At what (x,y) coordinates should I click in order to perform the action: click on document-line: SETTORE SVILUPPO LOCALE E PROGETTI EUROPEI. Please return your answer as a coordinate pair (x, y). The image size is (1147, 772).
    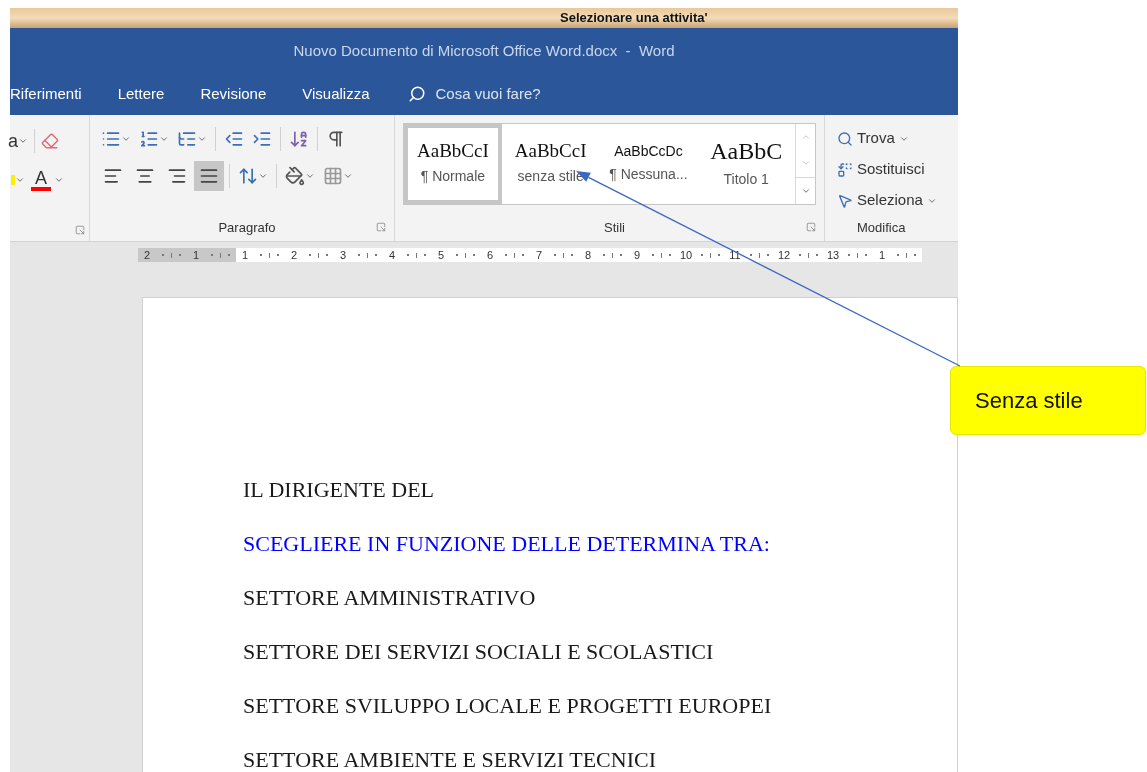
    Looking at the image, I should click on (508, 706).